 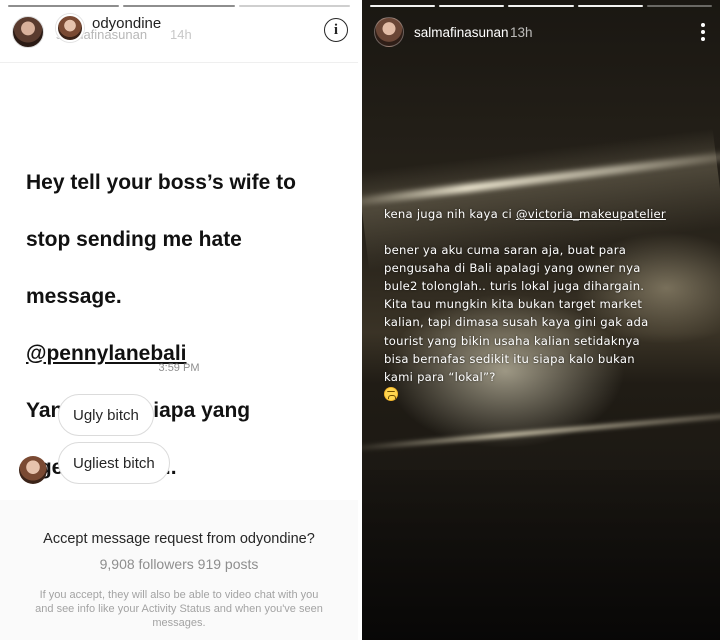 What do you see at coordinates (161, 182) in the screenshot?
I see `message-line: Hey tell your boss’s wife to` at bounding box center [161, 182].